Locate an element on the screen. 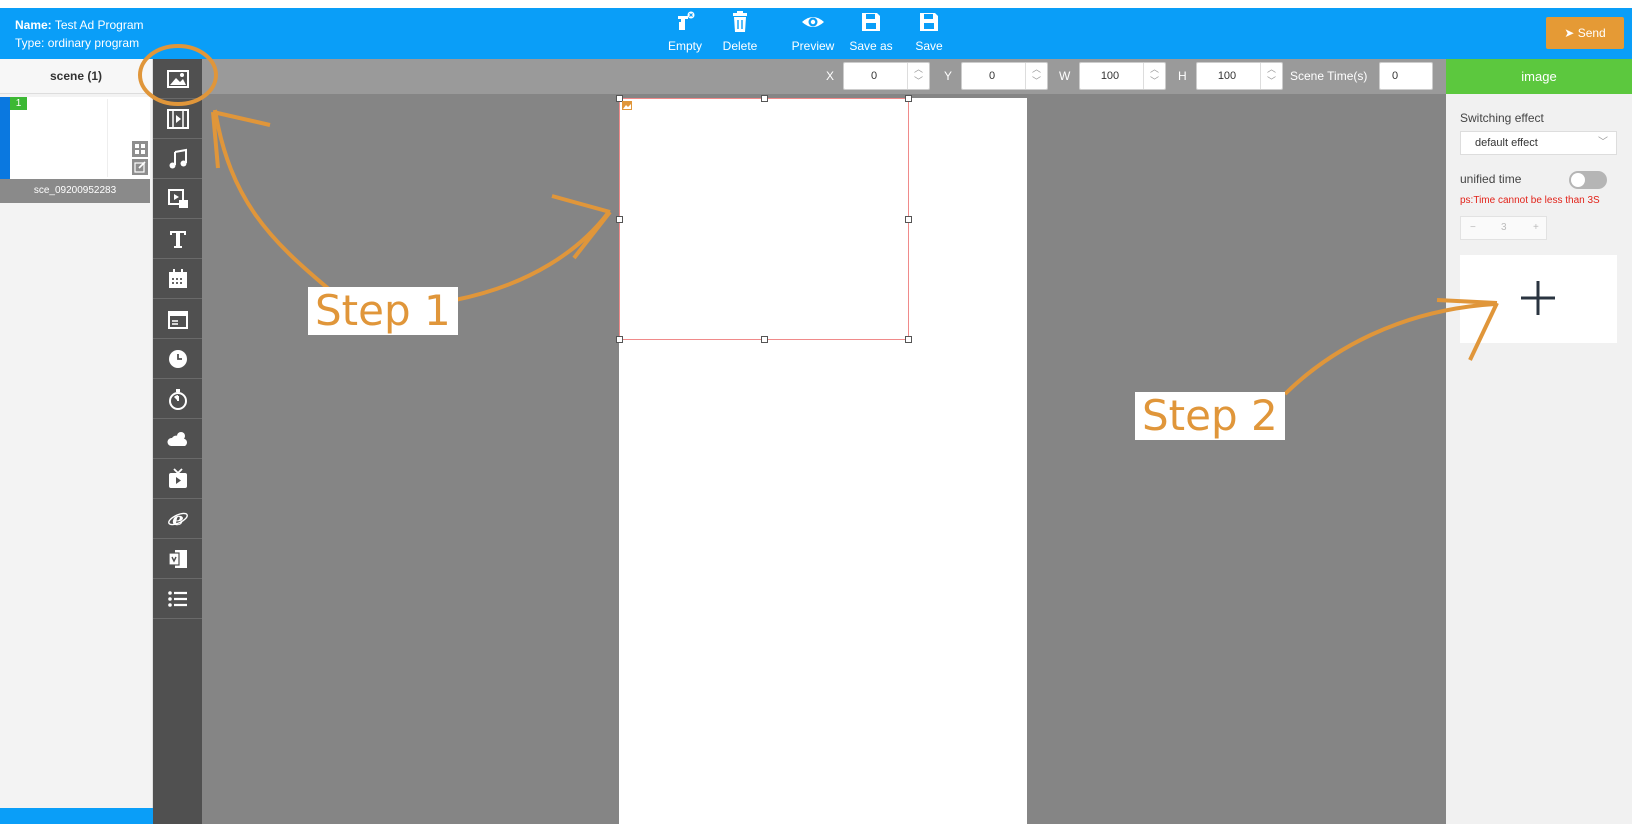 Image resolution: width=1632 pixels, height=824 pixels. tool-timer is located at coordinates (177, 399).